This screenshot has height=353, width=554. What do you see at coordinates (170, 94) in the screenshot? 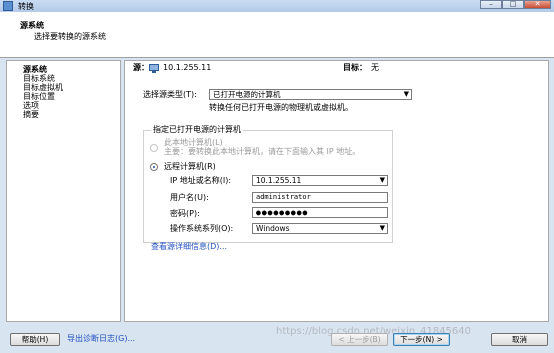
I see `source-type-label: 选择源类型(T):` at bounding box center [170, 94].